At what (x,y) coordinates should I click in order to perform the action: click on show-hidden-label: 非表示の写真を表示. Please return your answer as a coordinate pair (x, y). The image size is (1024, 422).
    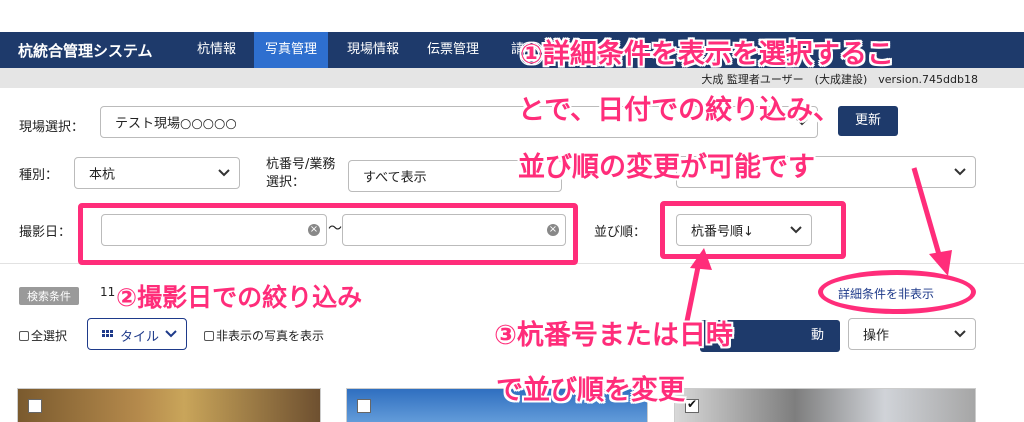
    Looking at the image, I should click on (270, 336).